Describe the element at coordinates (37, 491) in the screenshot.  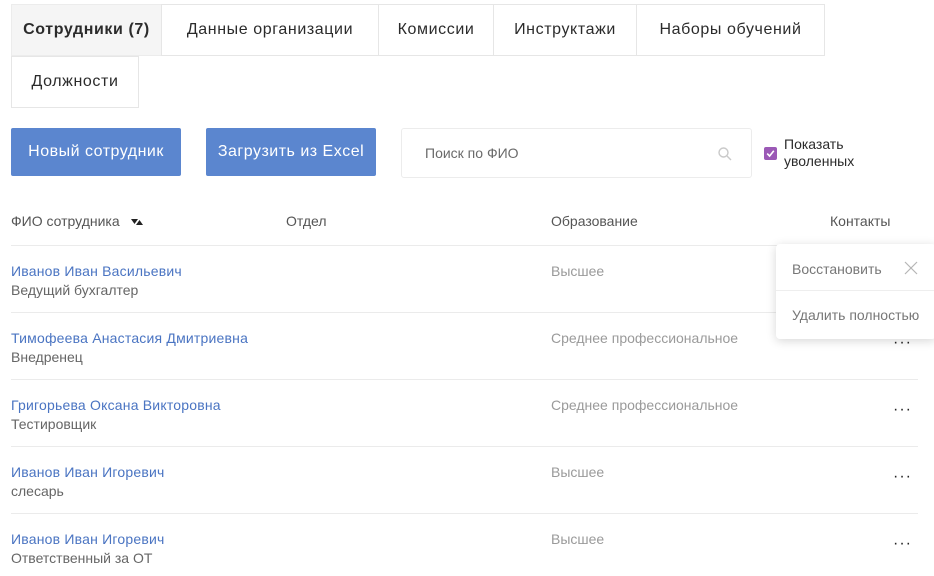
I see `employee-position: слесарь` at that location.